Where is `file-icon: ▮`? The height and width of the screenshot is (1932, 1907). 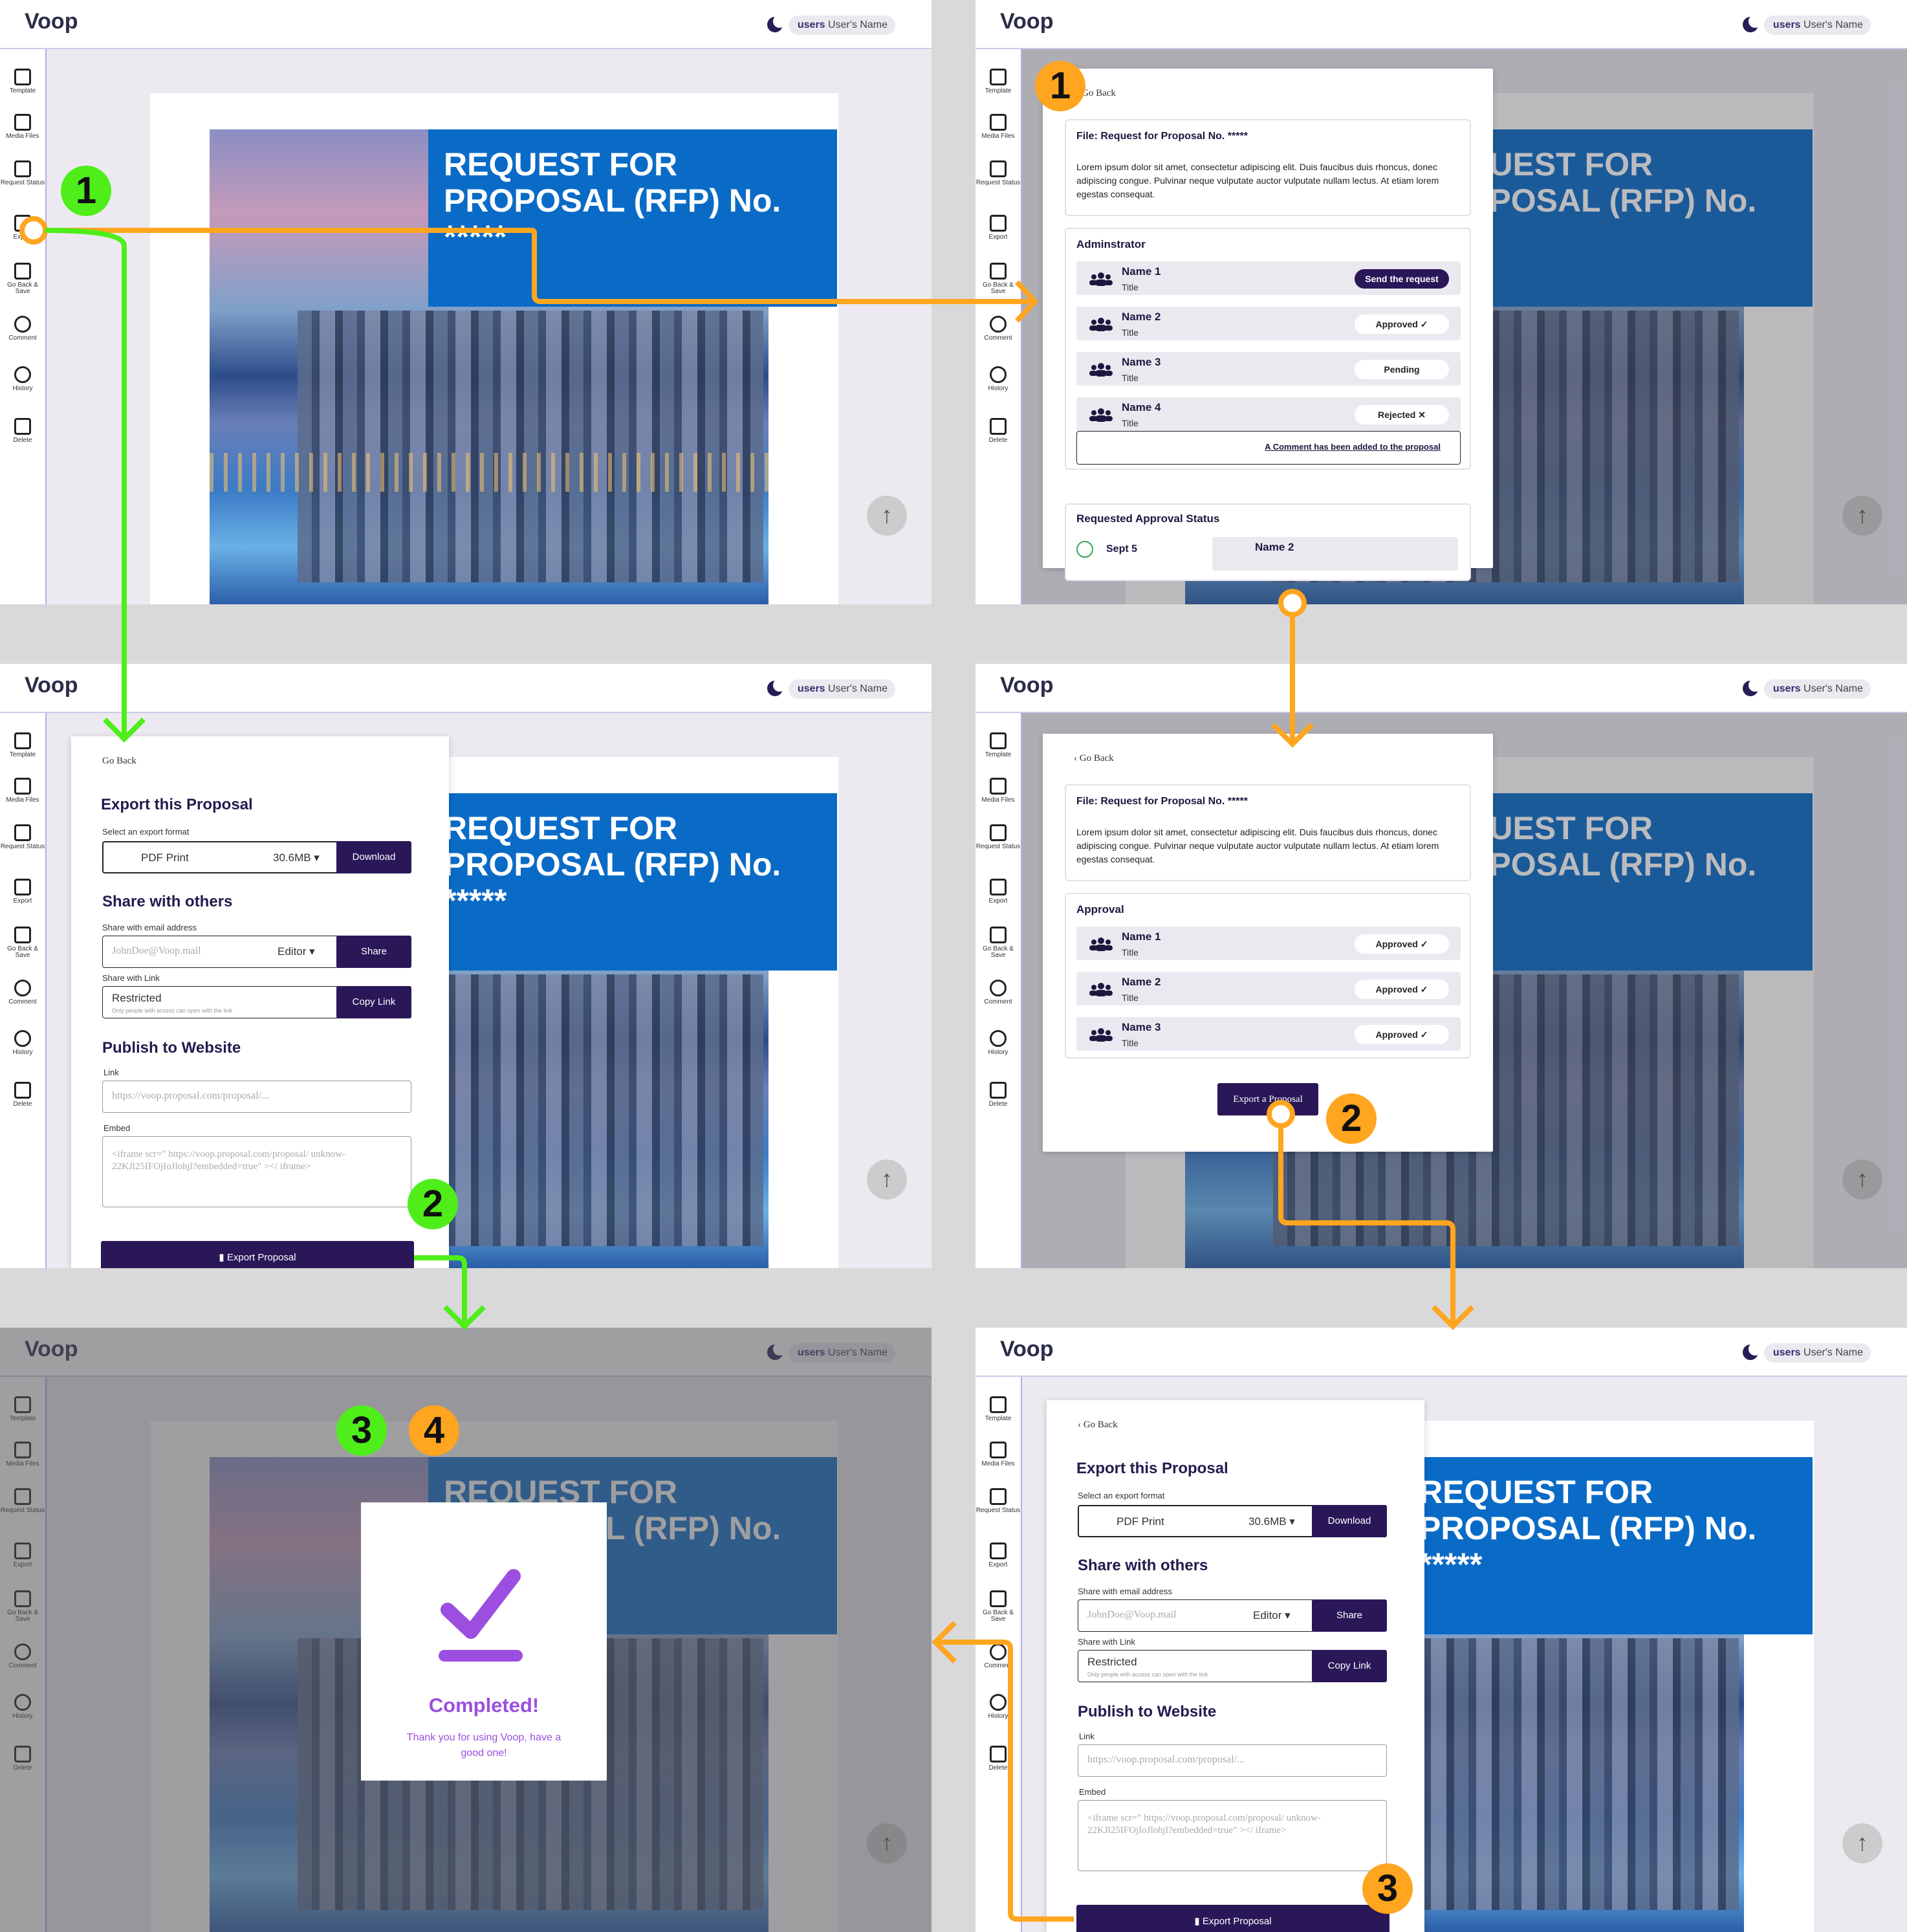
file-icon: ▮ is located at coordinates (223, 1257).